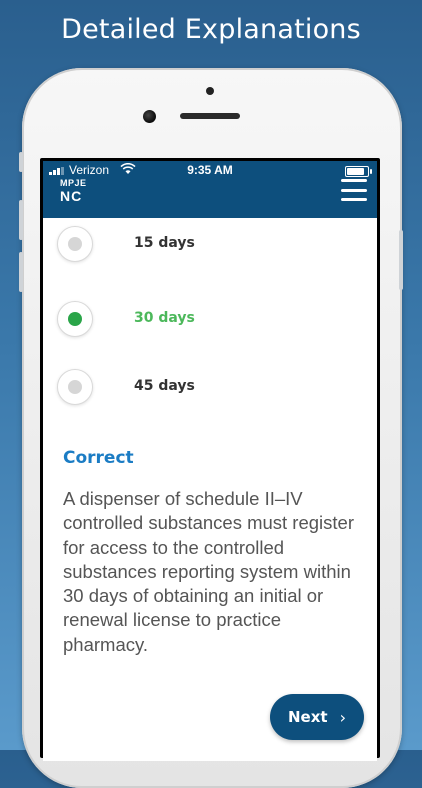 The height and width of the screenshot is (788, 422). Describe the element at coordinates (401, 260) in the screenshot. I see `power-button` at that location.